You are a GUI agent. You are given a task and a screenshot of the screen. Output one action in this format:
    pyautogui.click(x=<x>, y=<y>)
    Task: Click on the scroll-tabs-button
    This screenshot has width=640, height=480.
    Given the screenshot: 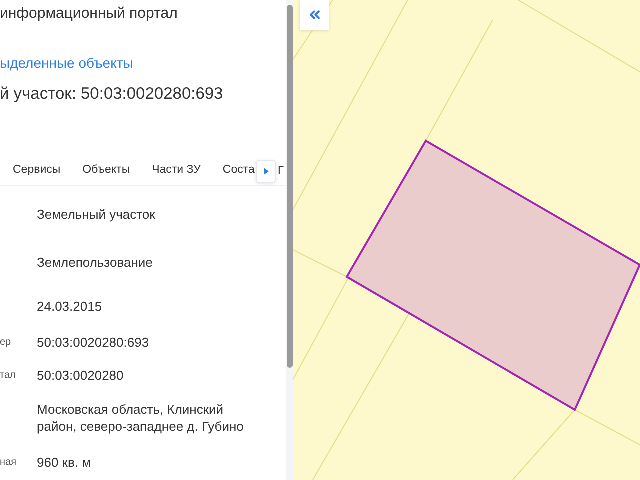 What is the action you would take?
    pyautogui.click(x=266, y=171)
    